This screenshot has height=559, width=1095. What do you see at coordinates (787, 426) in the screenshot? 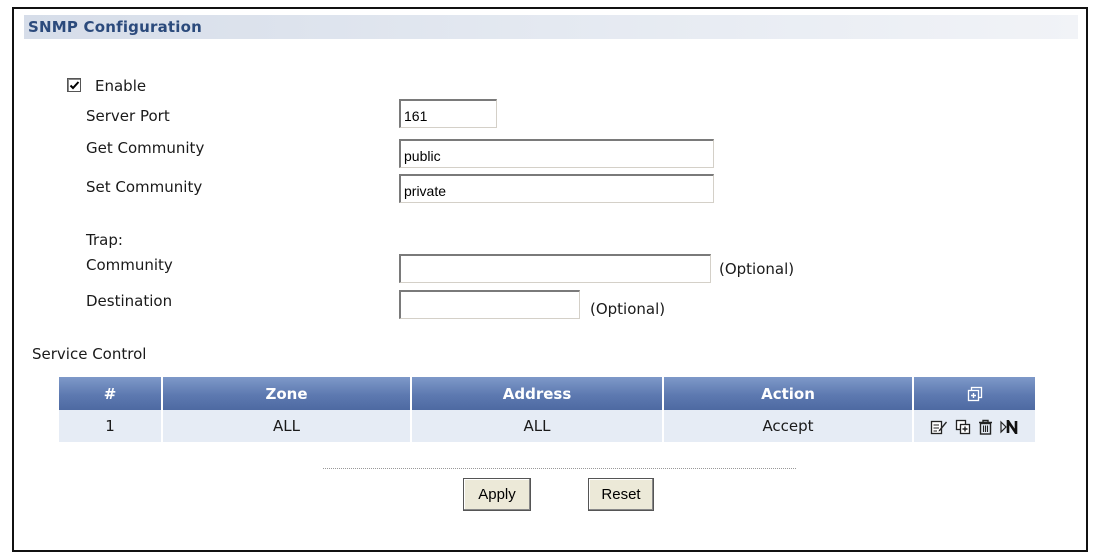
I see `row-action: Accept` at bounding box center [787, 426].